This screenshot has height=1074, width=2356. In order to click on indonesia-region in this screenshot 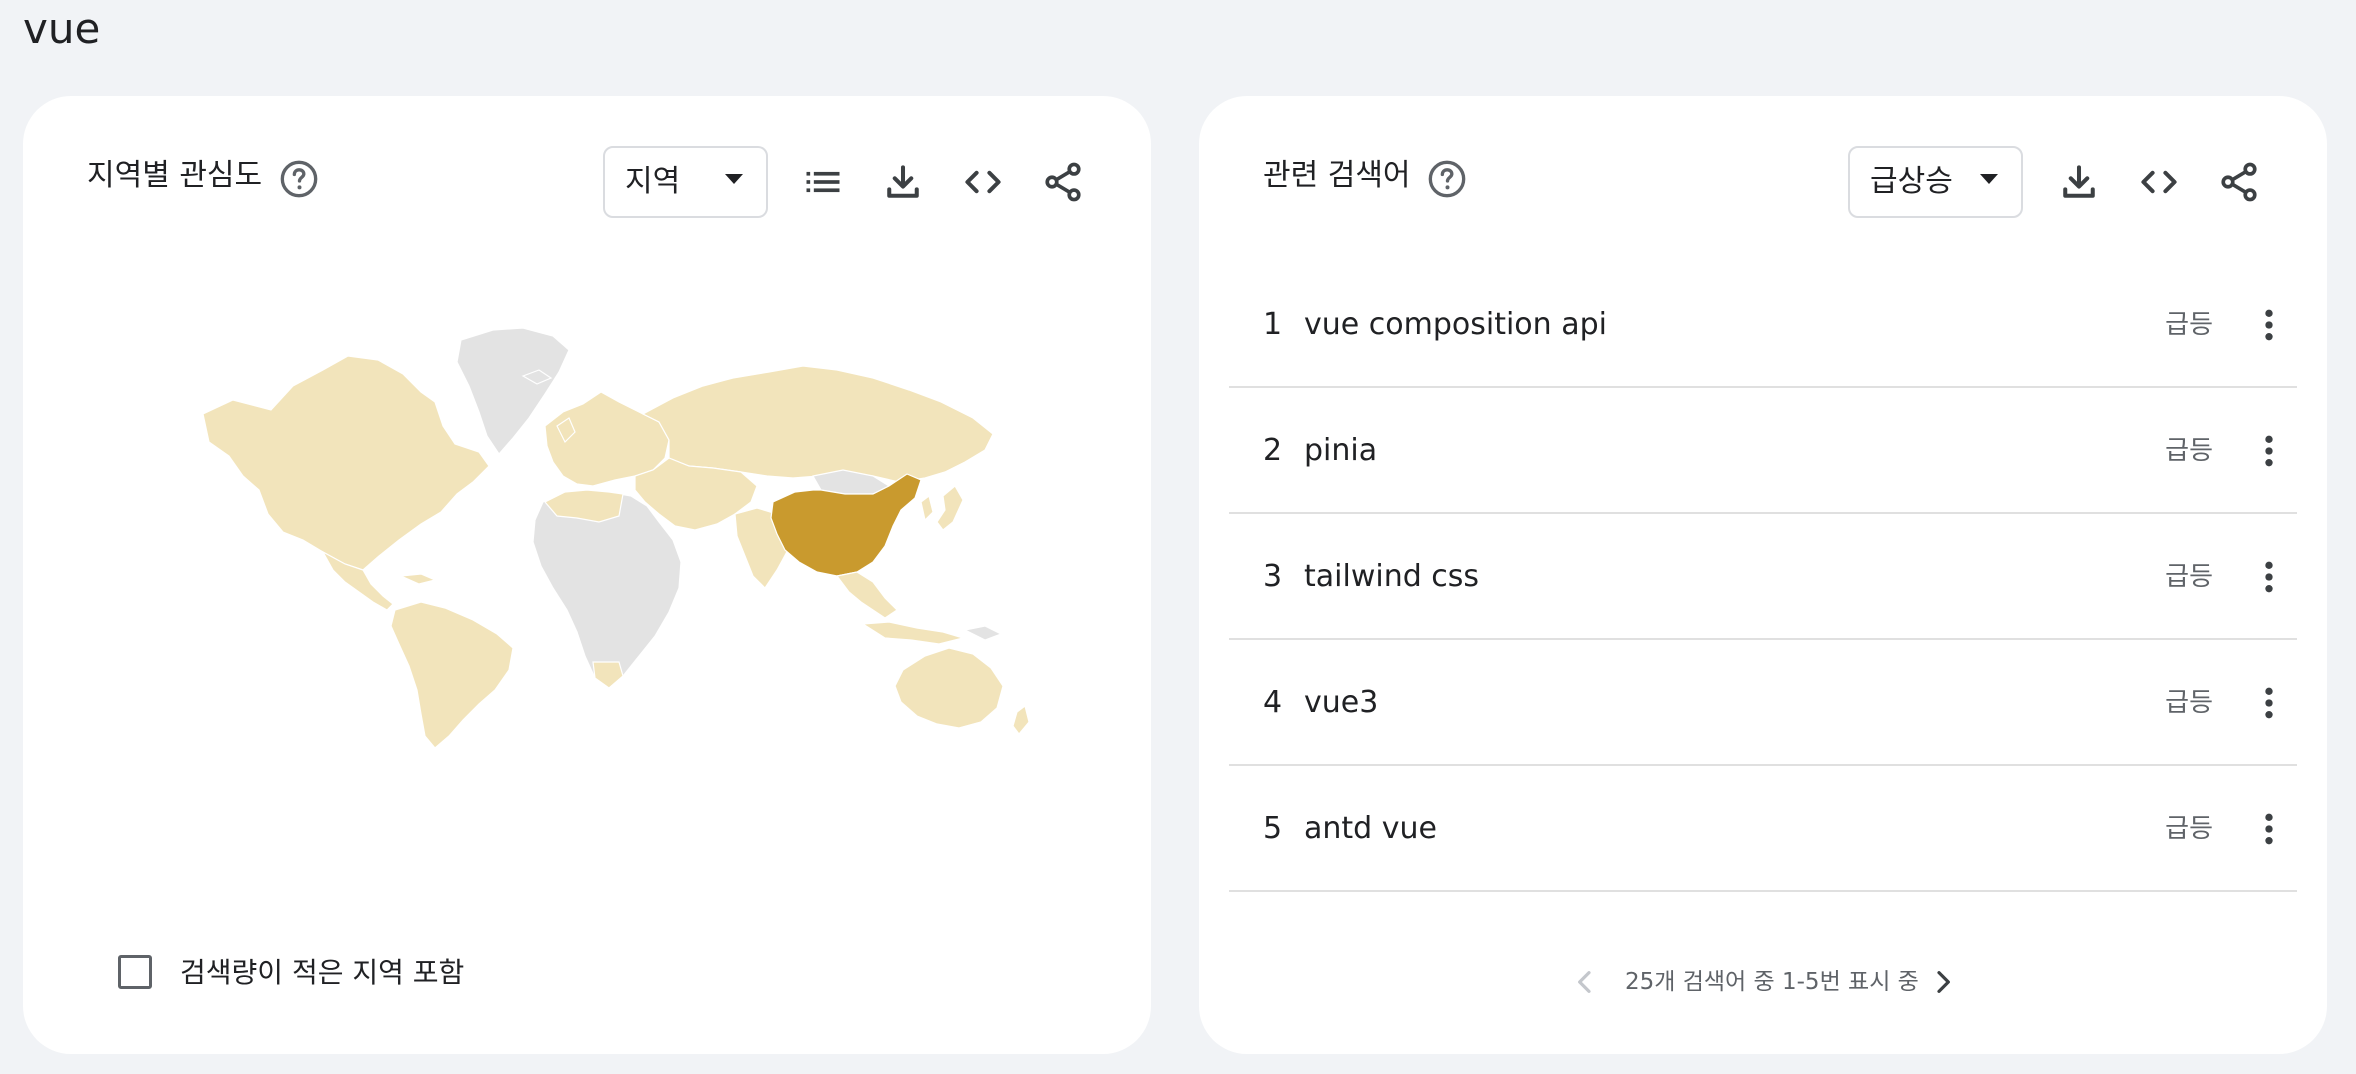, I will do `click(913, 633)`.